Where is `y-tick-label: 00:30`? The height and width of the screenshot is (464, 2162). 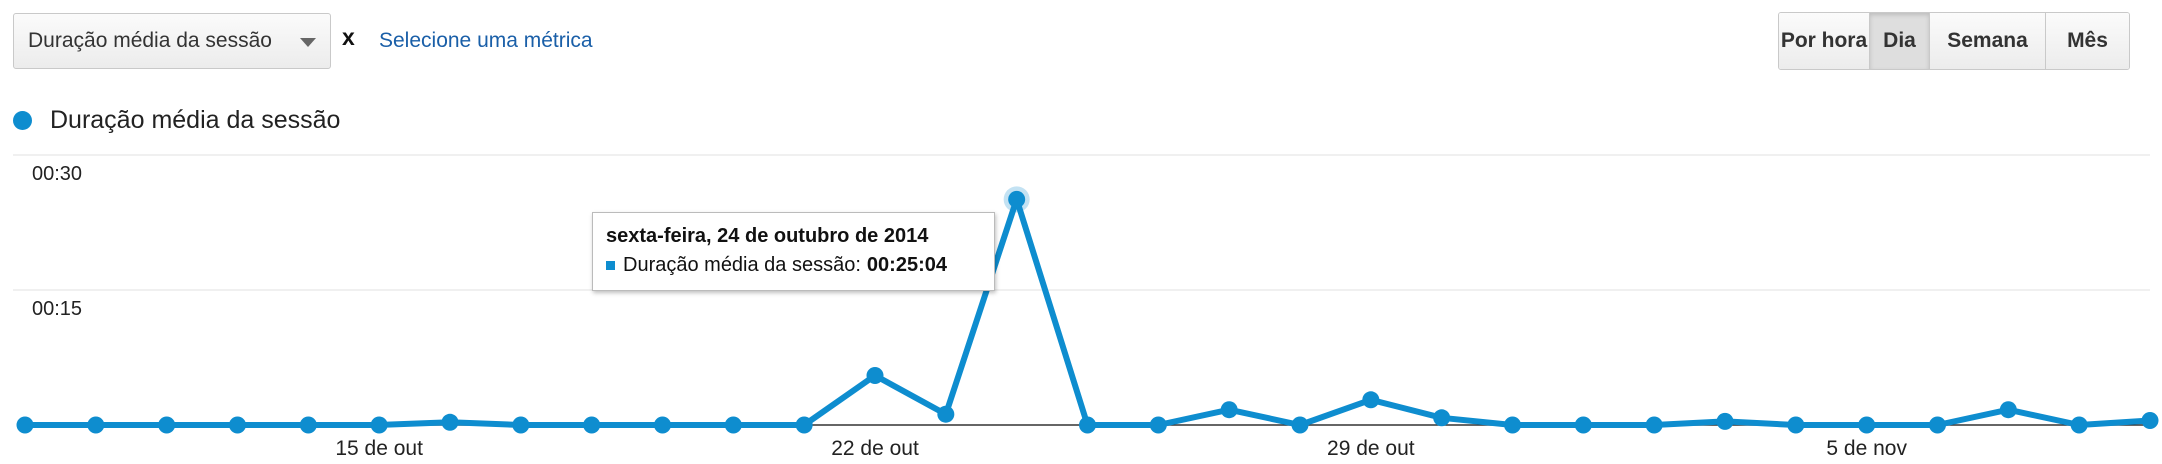
y-tick-label: 00:30 is located at coordinates (57, 174).